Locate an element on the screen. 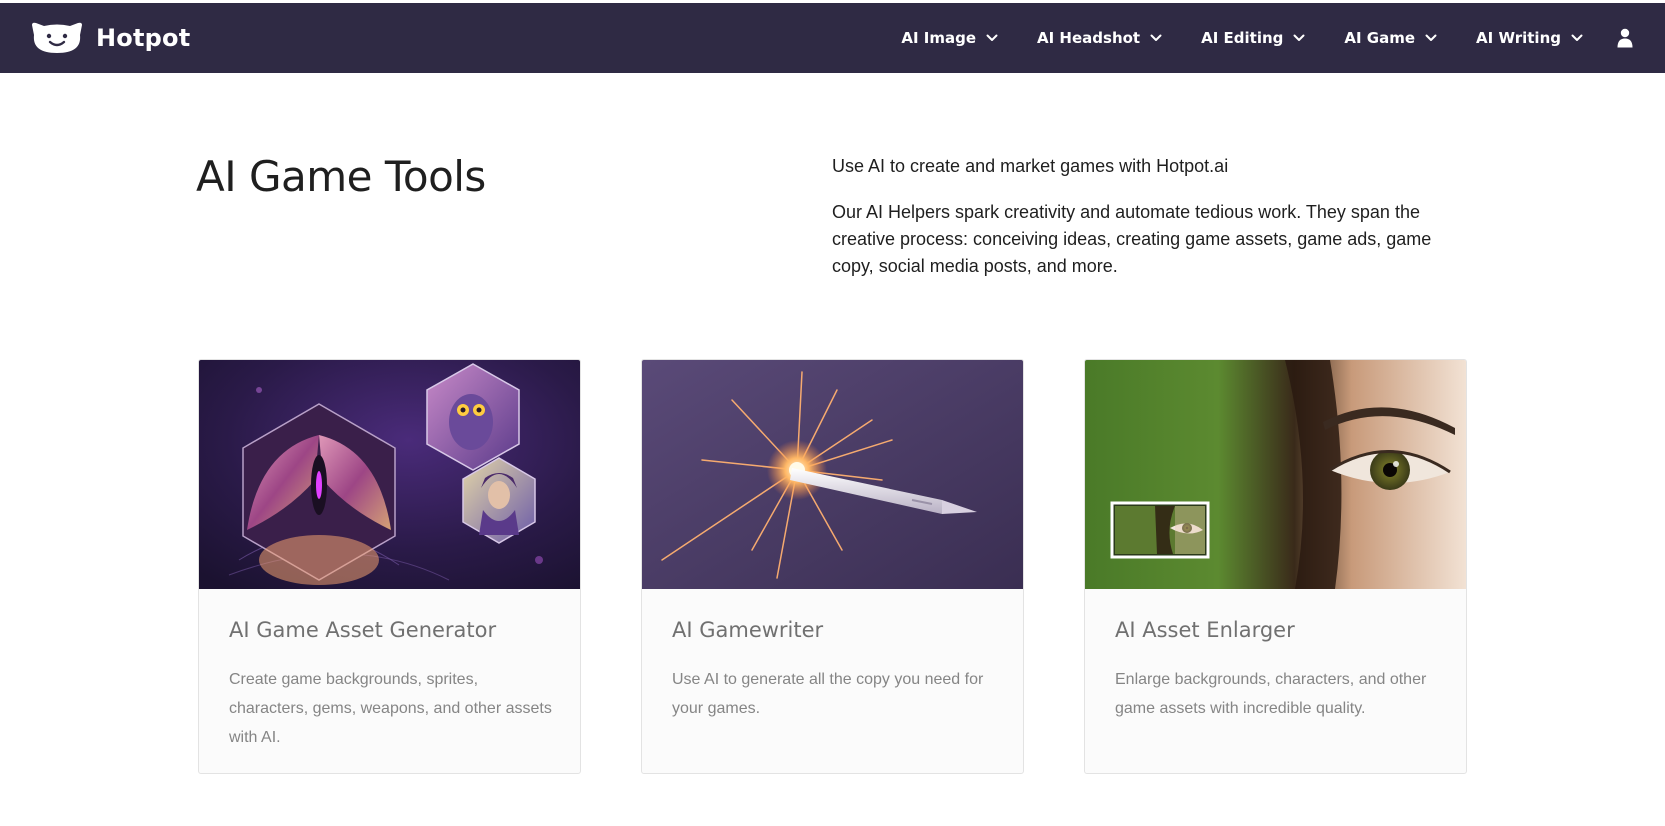 The width and height of the screenshot is (1665, 826). brand-logo-link: Hotpot is located at coordinates (110, 38).